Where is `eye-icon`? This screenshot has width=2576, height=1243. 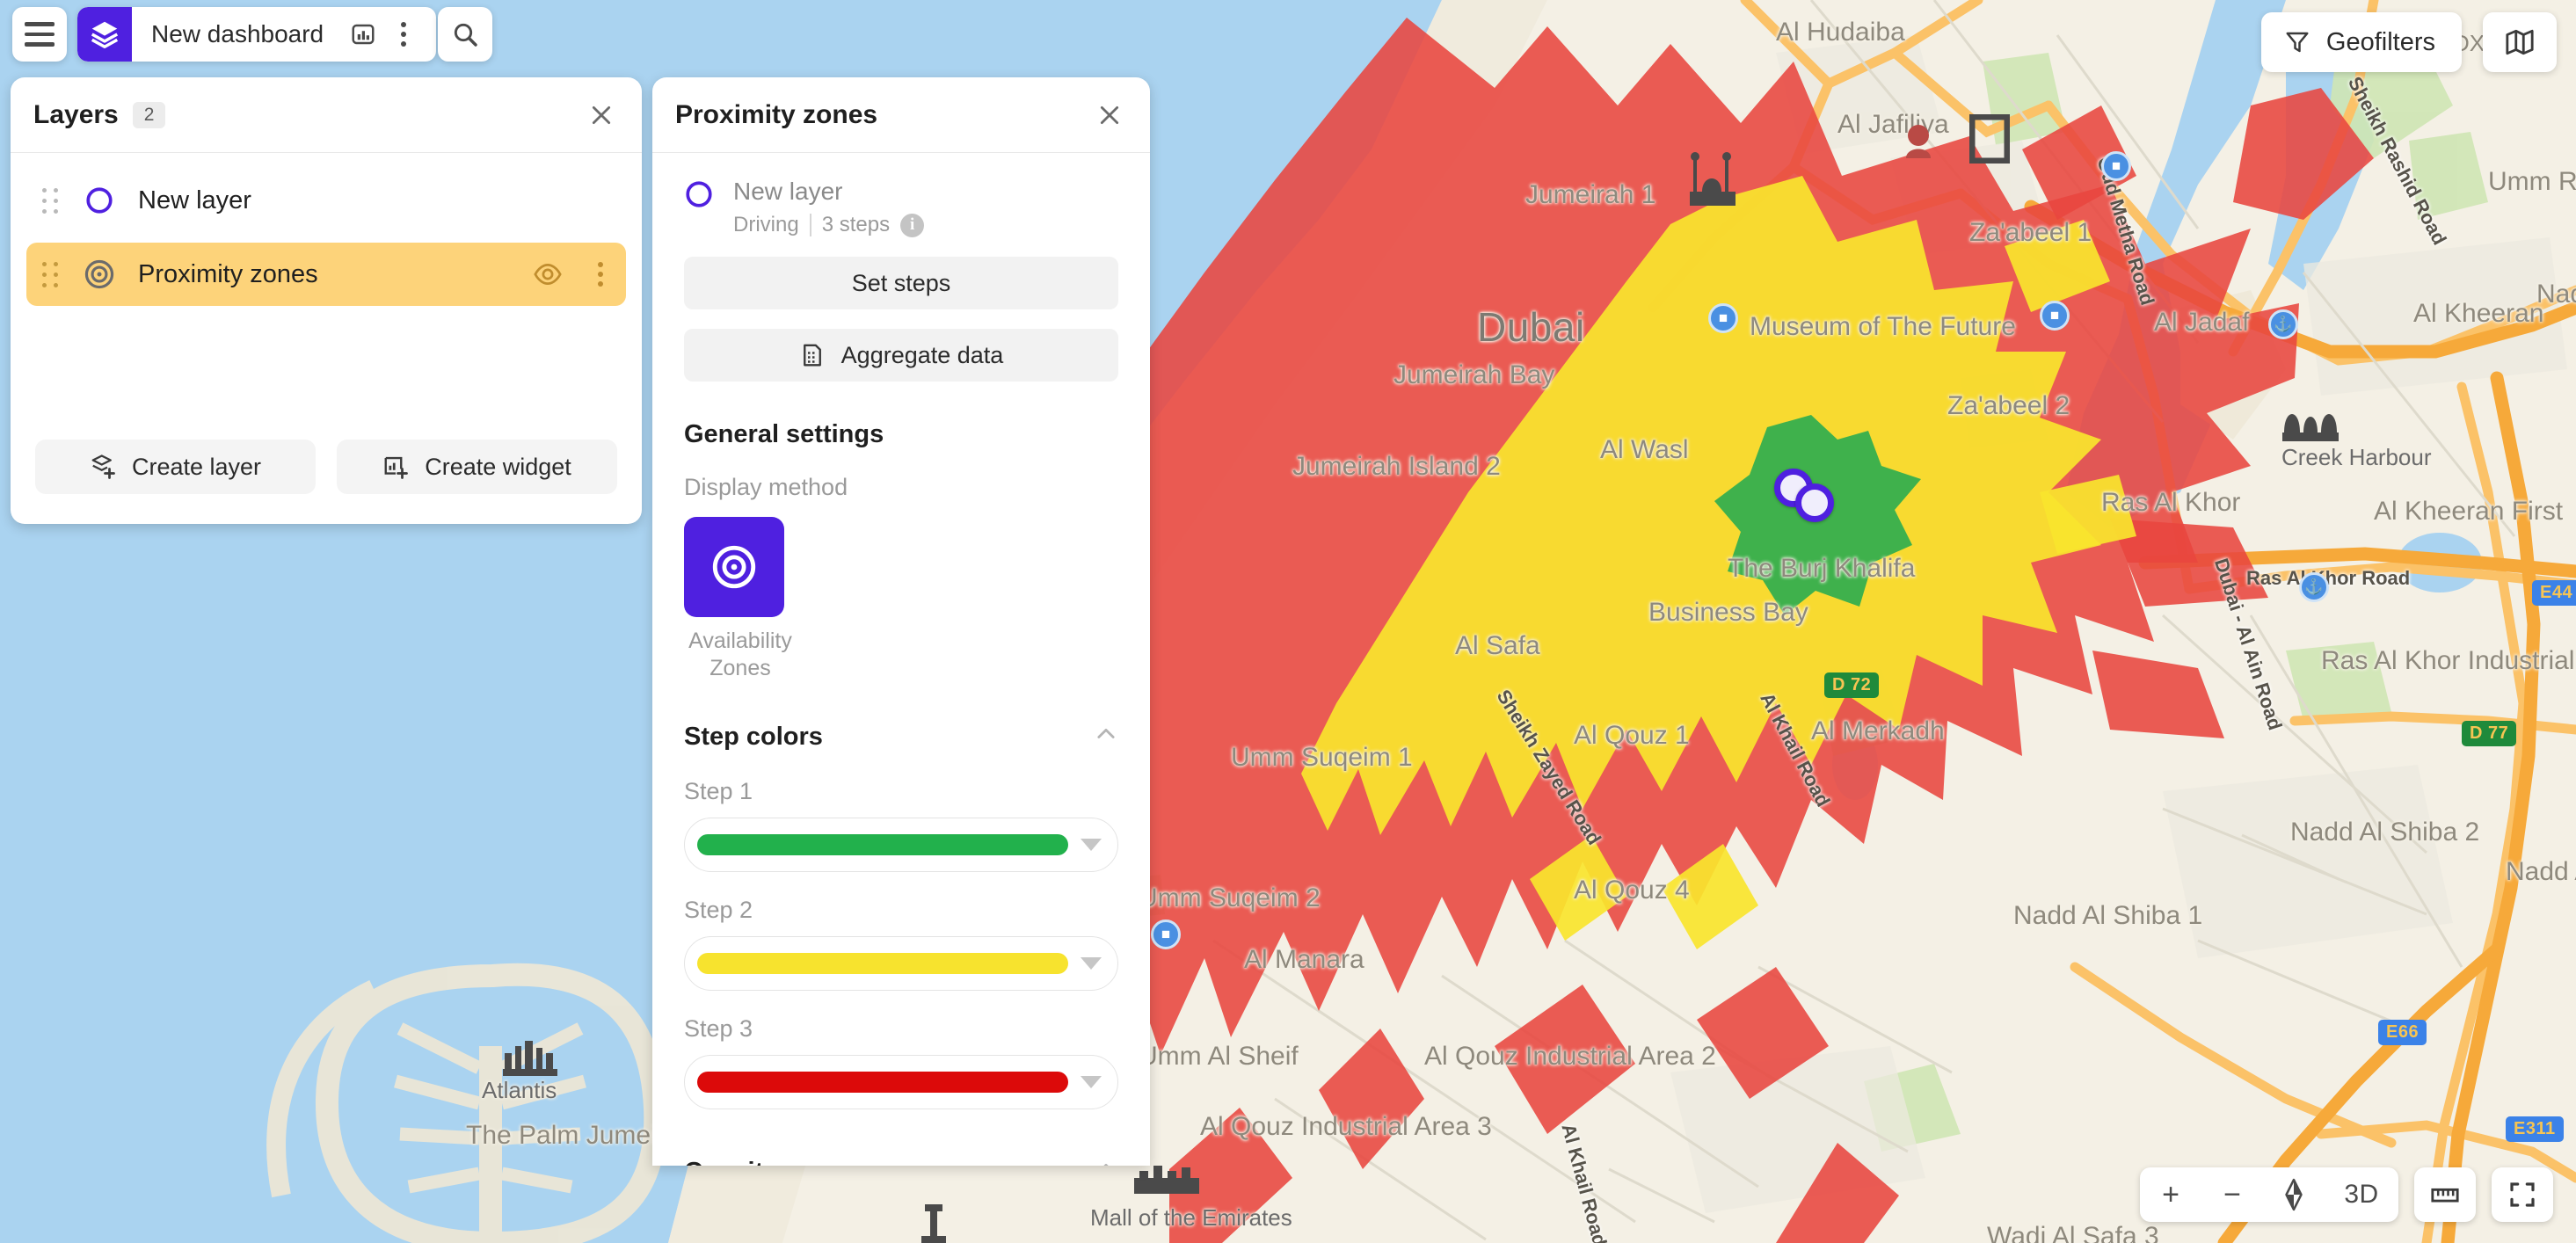
eye-icon is located at coordinates (548, 274).